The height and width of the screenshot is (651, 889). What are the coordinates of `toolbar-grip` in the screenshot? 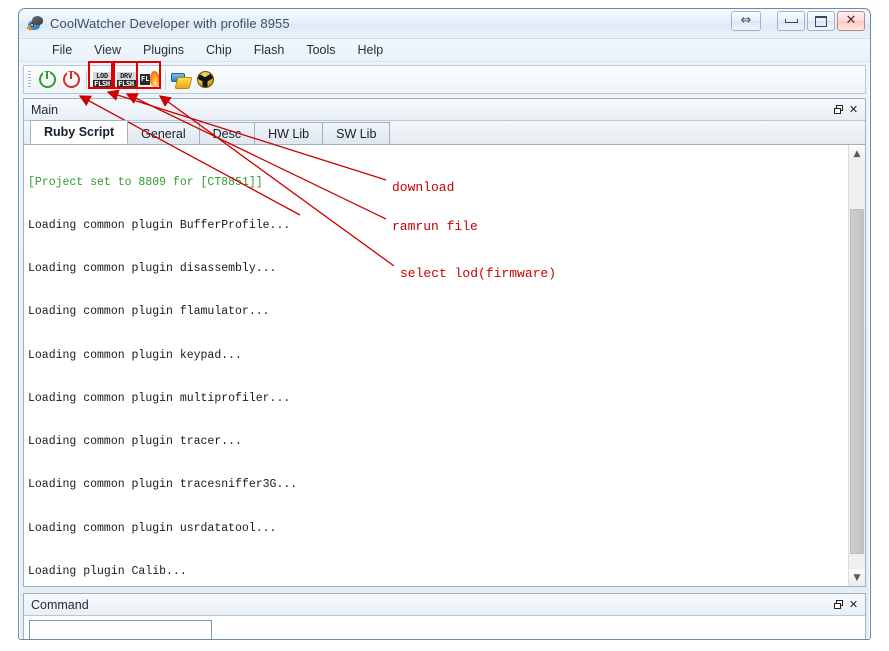 It's located at (29, 79).